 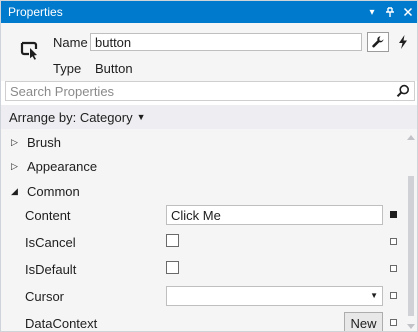 I want to click on cursor-select-icon, so click(x=30, y=50).